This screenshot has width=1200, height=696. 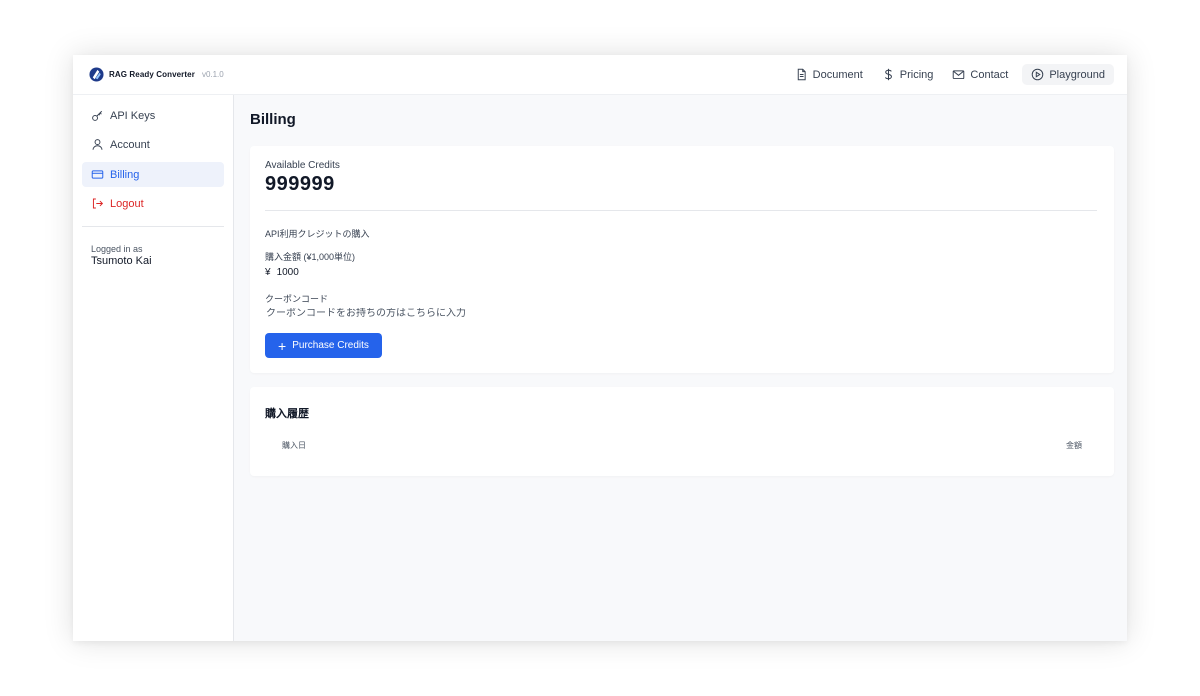 I want to click on user-icon, so click(x=97, y=144).